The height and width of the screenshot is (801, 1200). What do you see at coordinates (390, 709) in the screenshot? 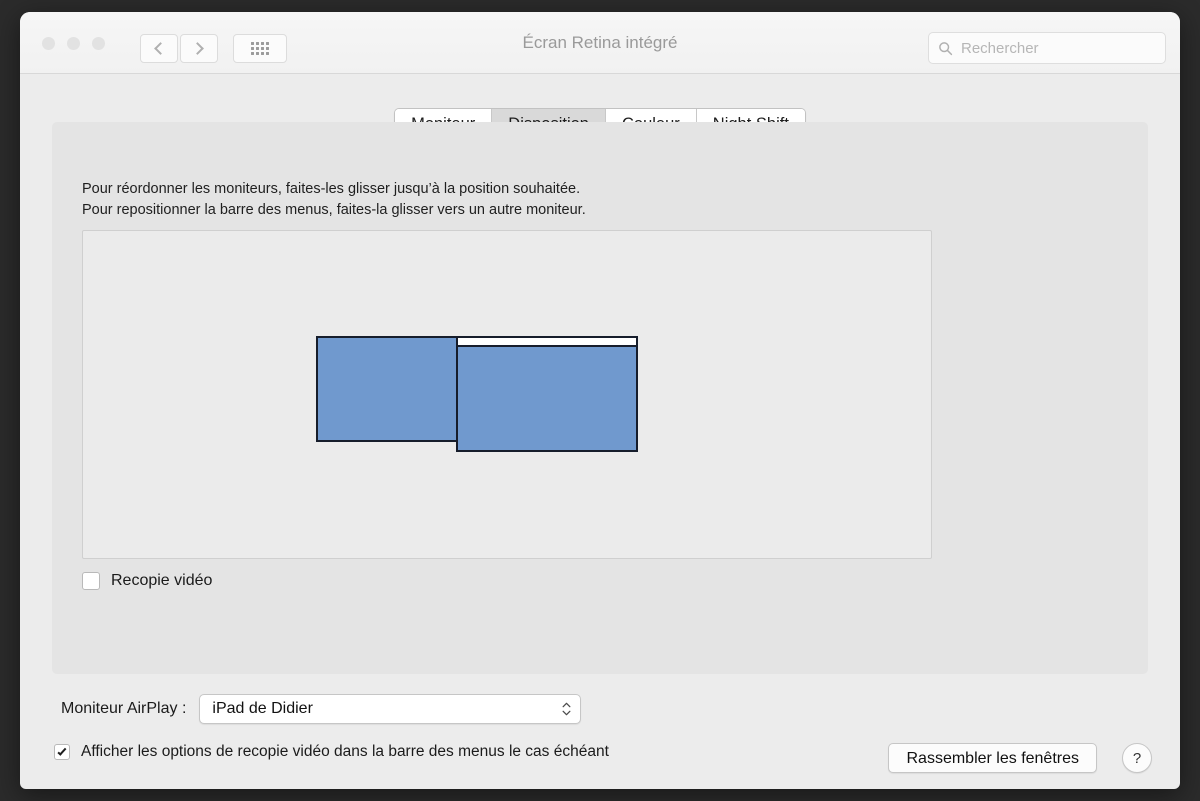
I see `airplay-display-select: iPad de Didier` at bounding box center [390, 709].